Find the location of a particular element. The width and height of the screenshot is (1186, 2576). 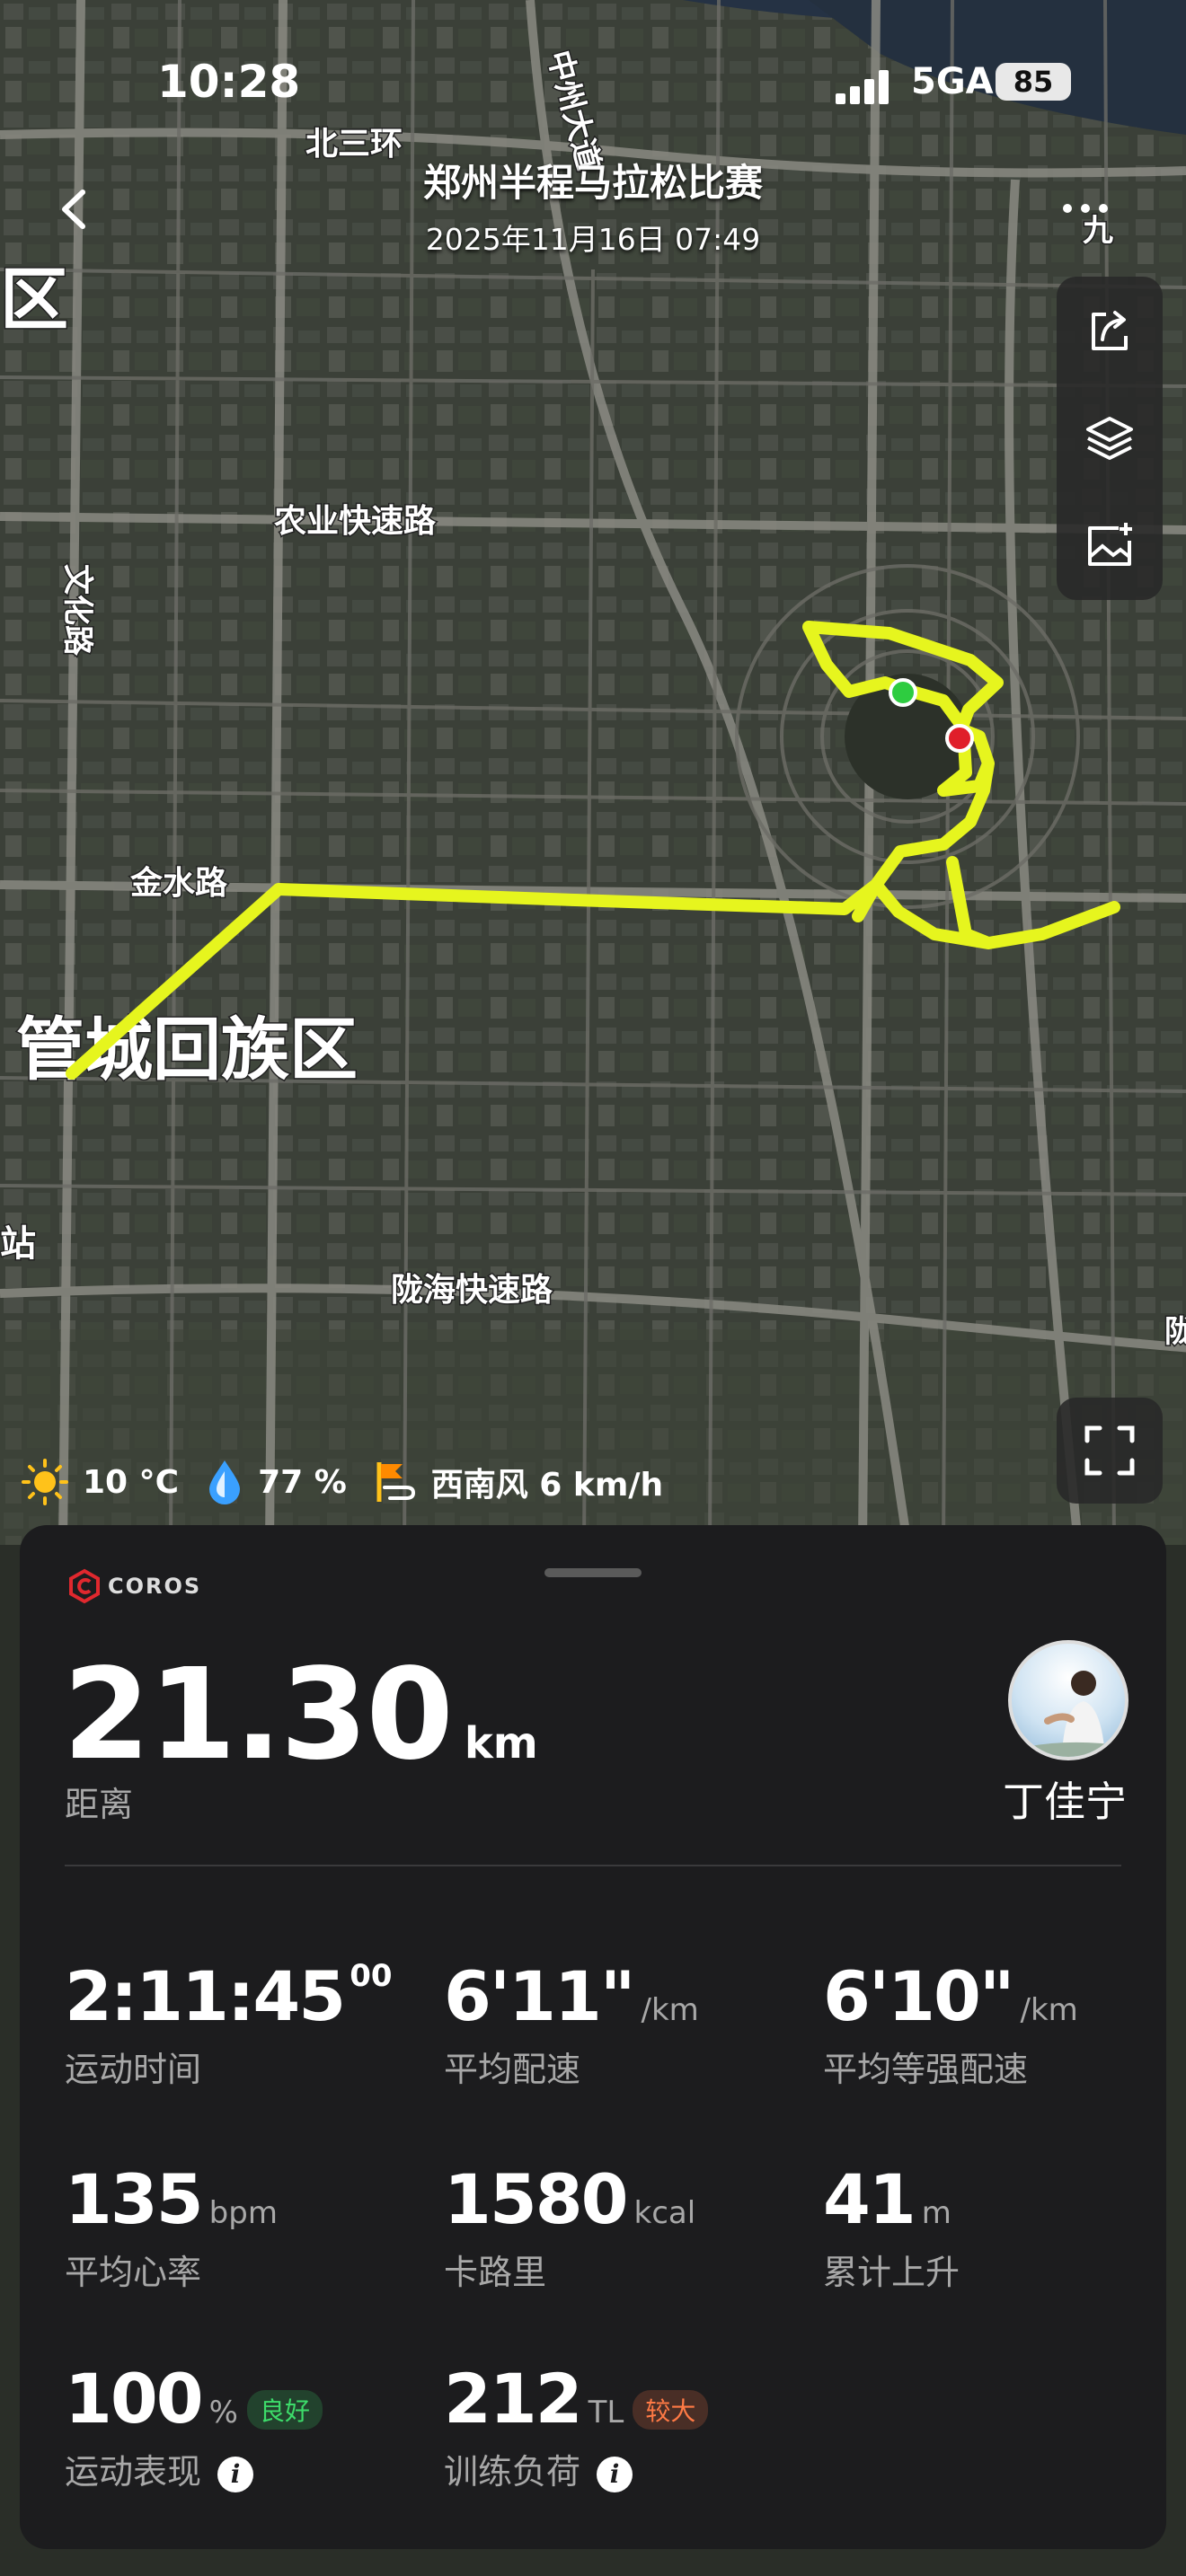

humidity-value: 77 % is located at coordinates (302, 1482).